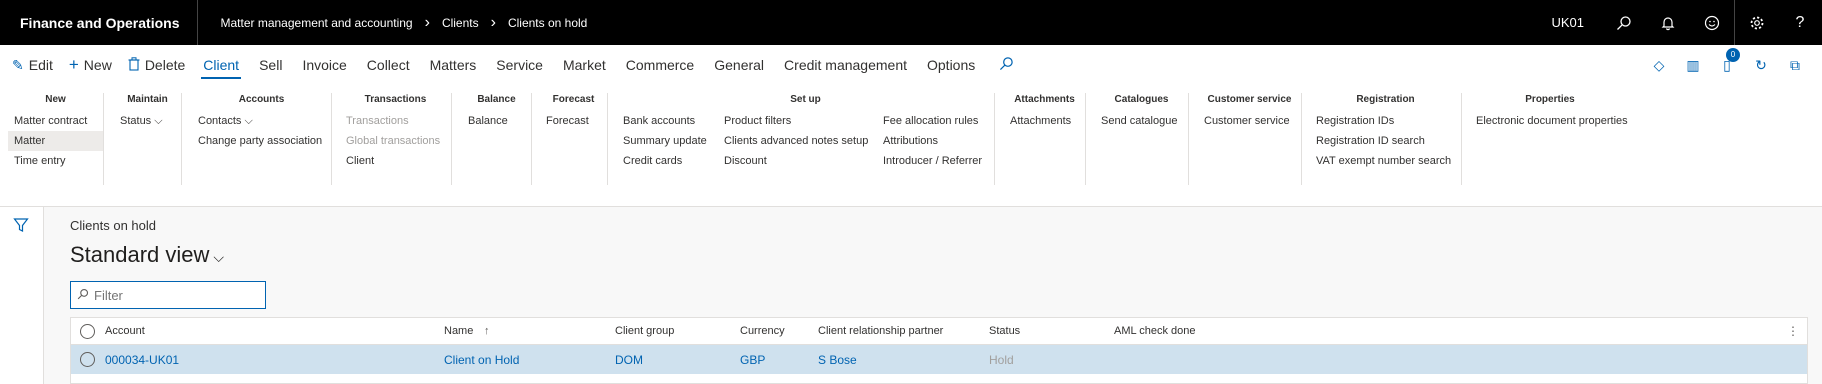 Image resolution: width=1822 pixels, height=384 pixels. I want to click on tab-invoice: Invoice, so click(324, 65).